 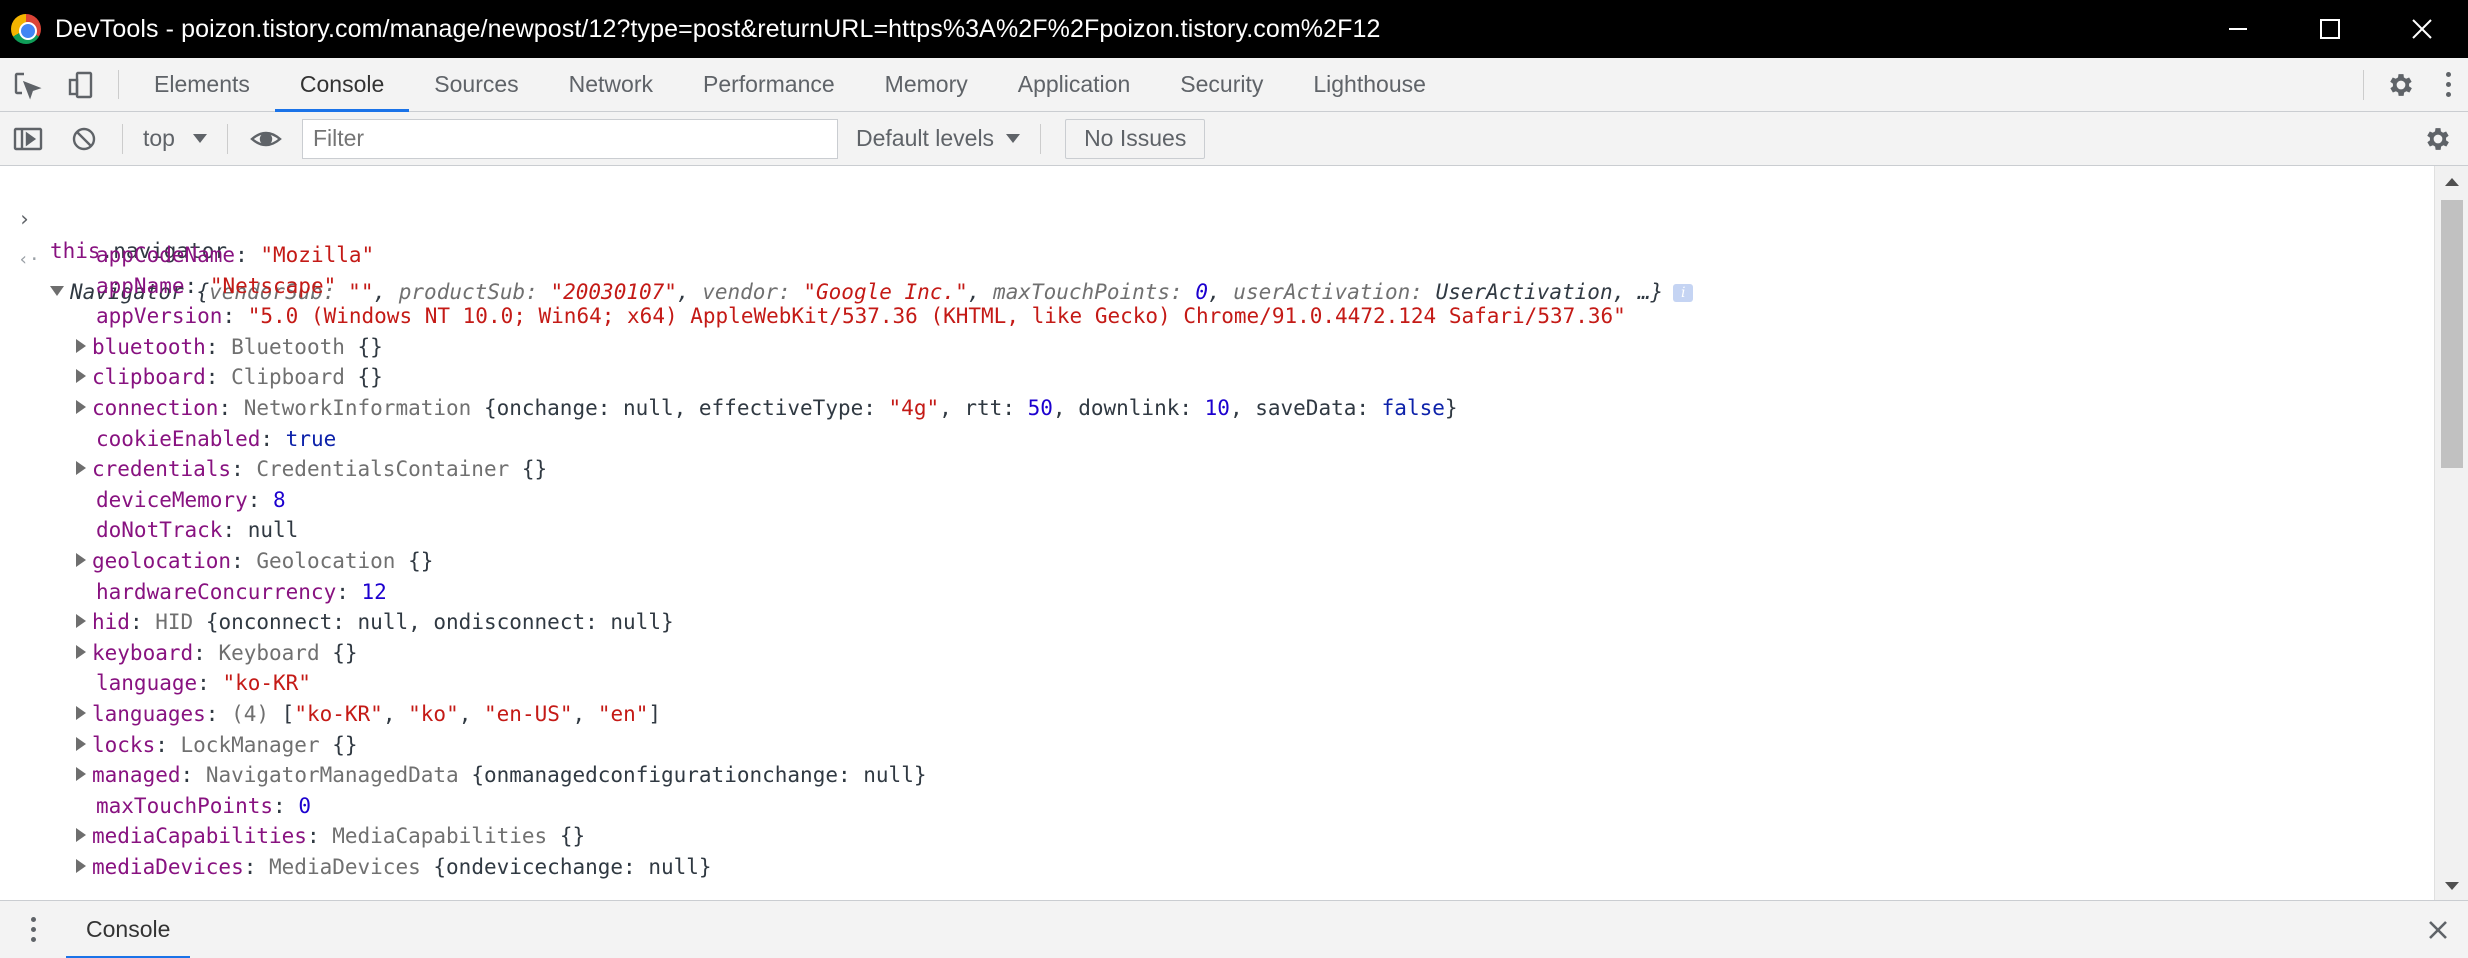 I want to click on tab-memory: Memory, so click(x=926, y=84).